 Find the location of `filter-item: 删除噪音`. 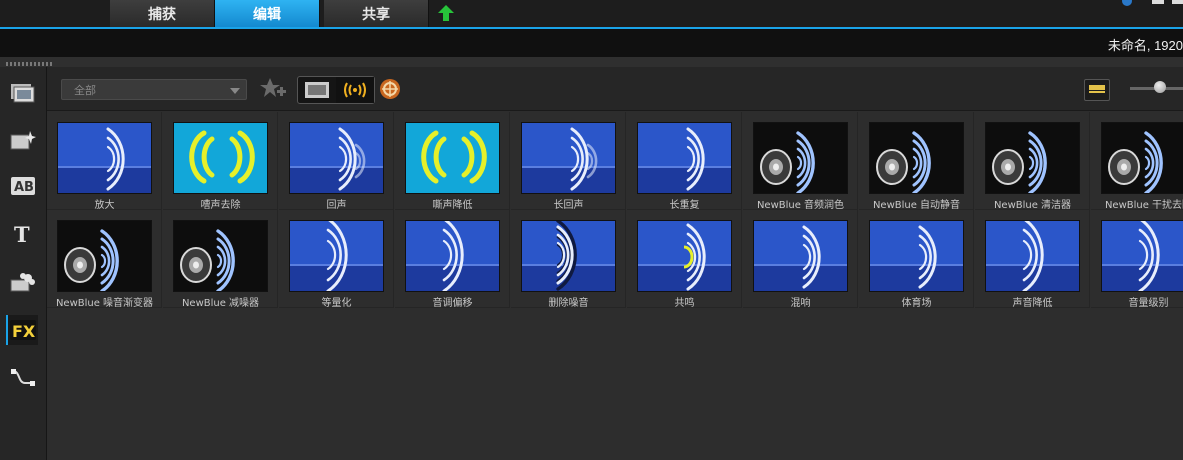

filter-item: 删除噪音 is located at coordinates (568, 259).